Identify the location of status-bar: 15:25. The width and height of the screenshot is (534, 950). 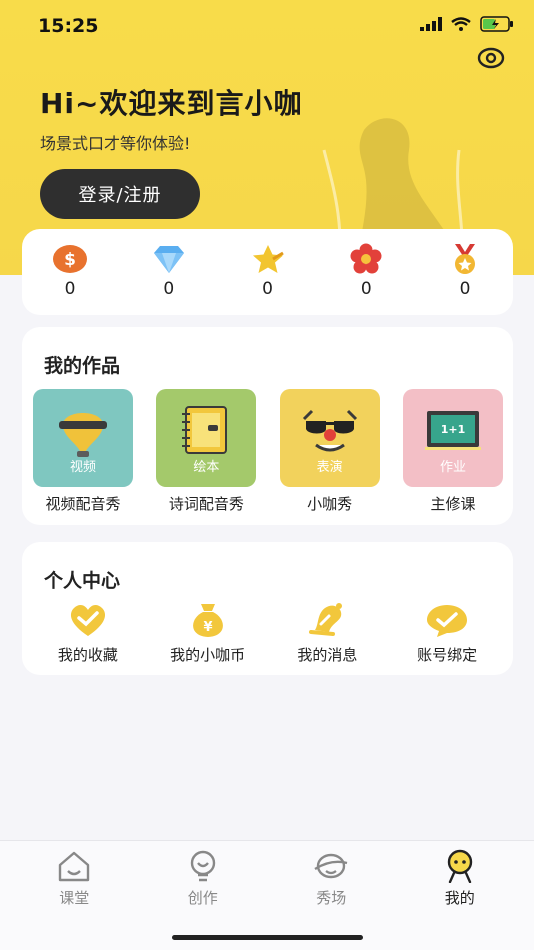
(267, 25).